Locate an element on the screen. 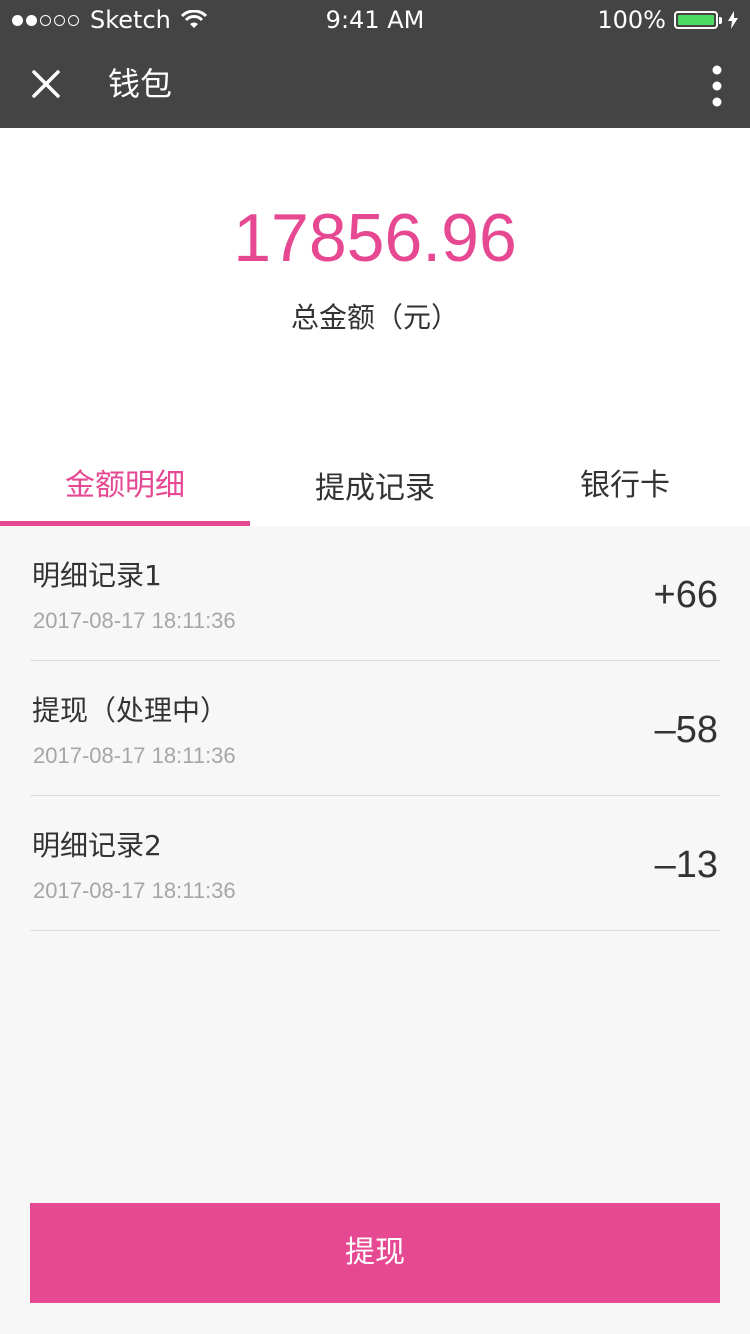 Image resolution: width=750 pixels, height=1334 pixels. withdraw-button: 提现 is located at coordinates (375, 1253).